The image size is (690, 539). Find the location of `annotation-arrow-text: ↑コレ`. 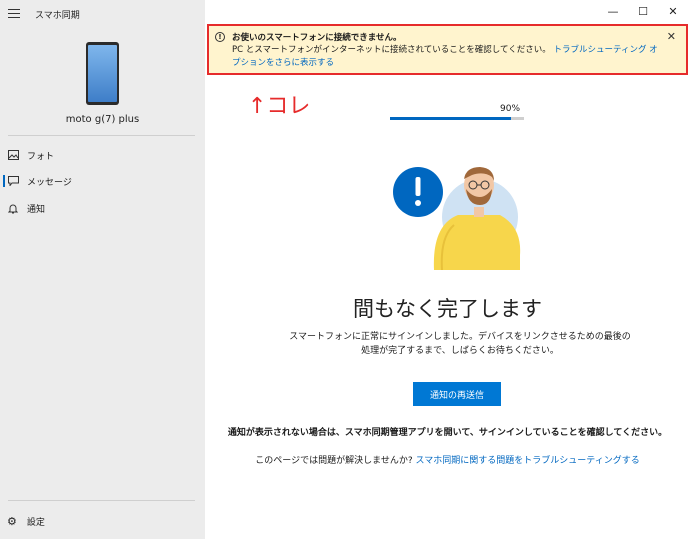

annotation-arrow-text: ↑コレ is located at coordinates (279, 106).